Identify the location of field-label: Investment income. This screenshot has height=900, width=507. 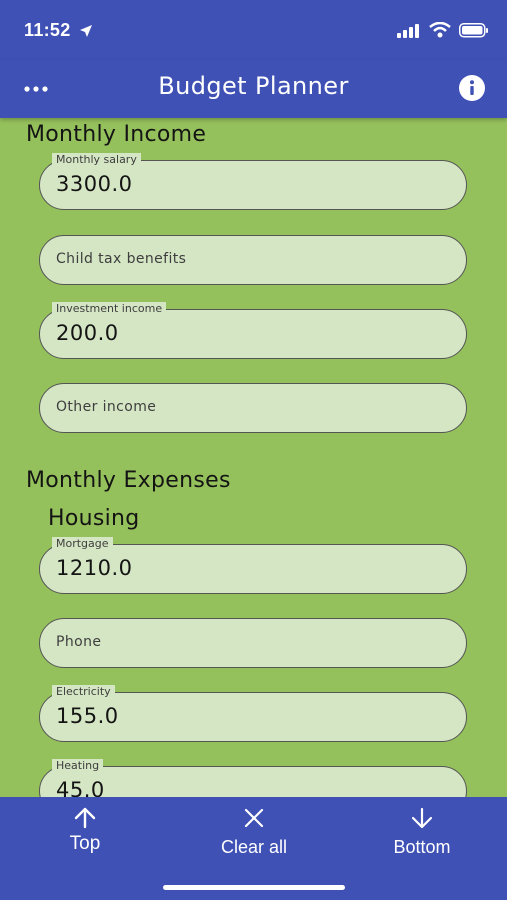
(109, 309).